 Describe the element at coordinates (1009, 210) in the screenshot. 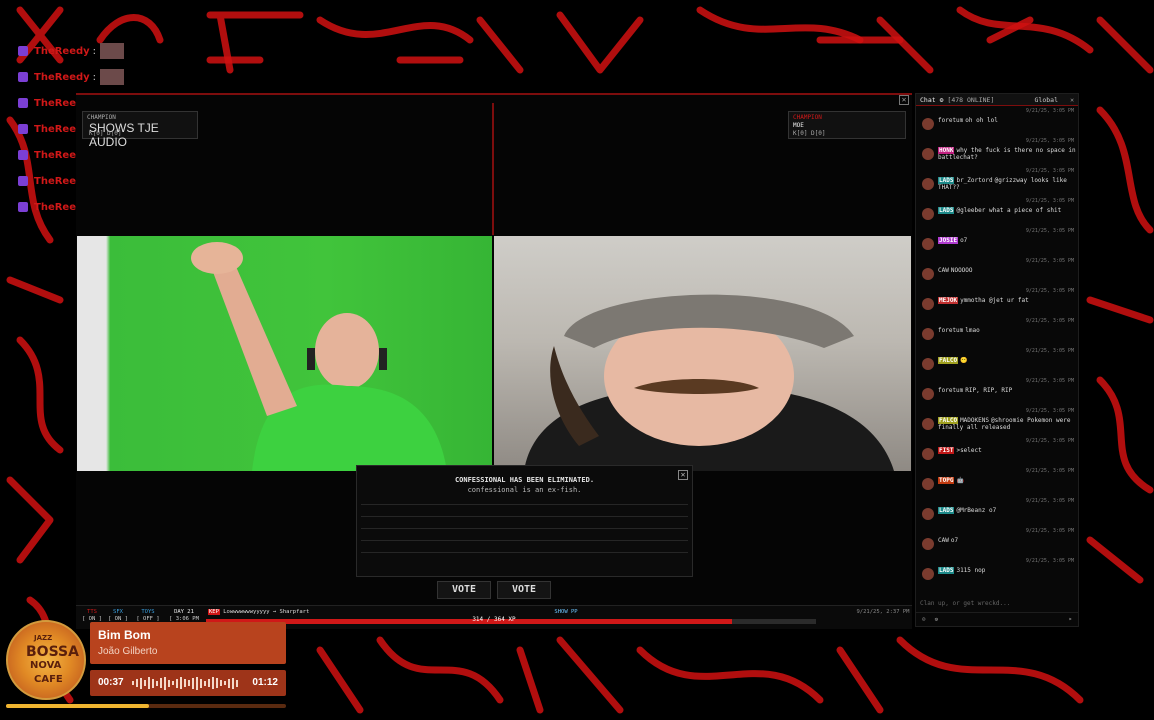

I see `chat-text: @gleeber what a piece of shit` at that location.